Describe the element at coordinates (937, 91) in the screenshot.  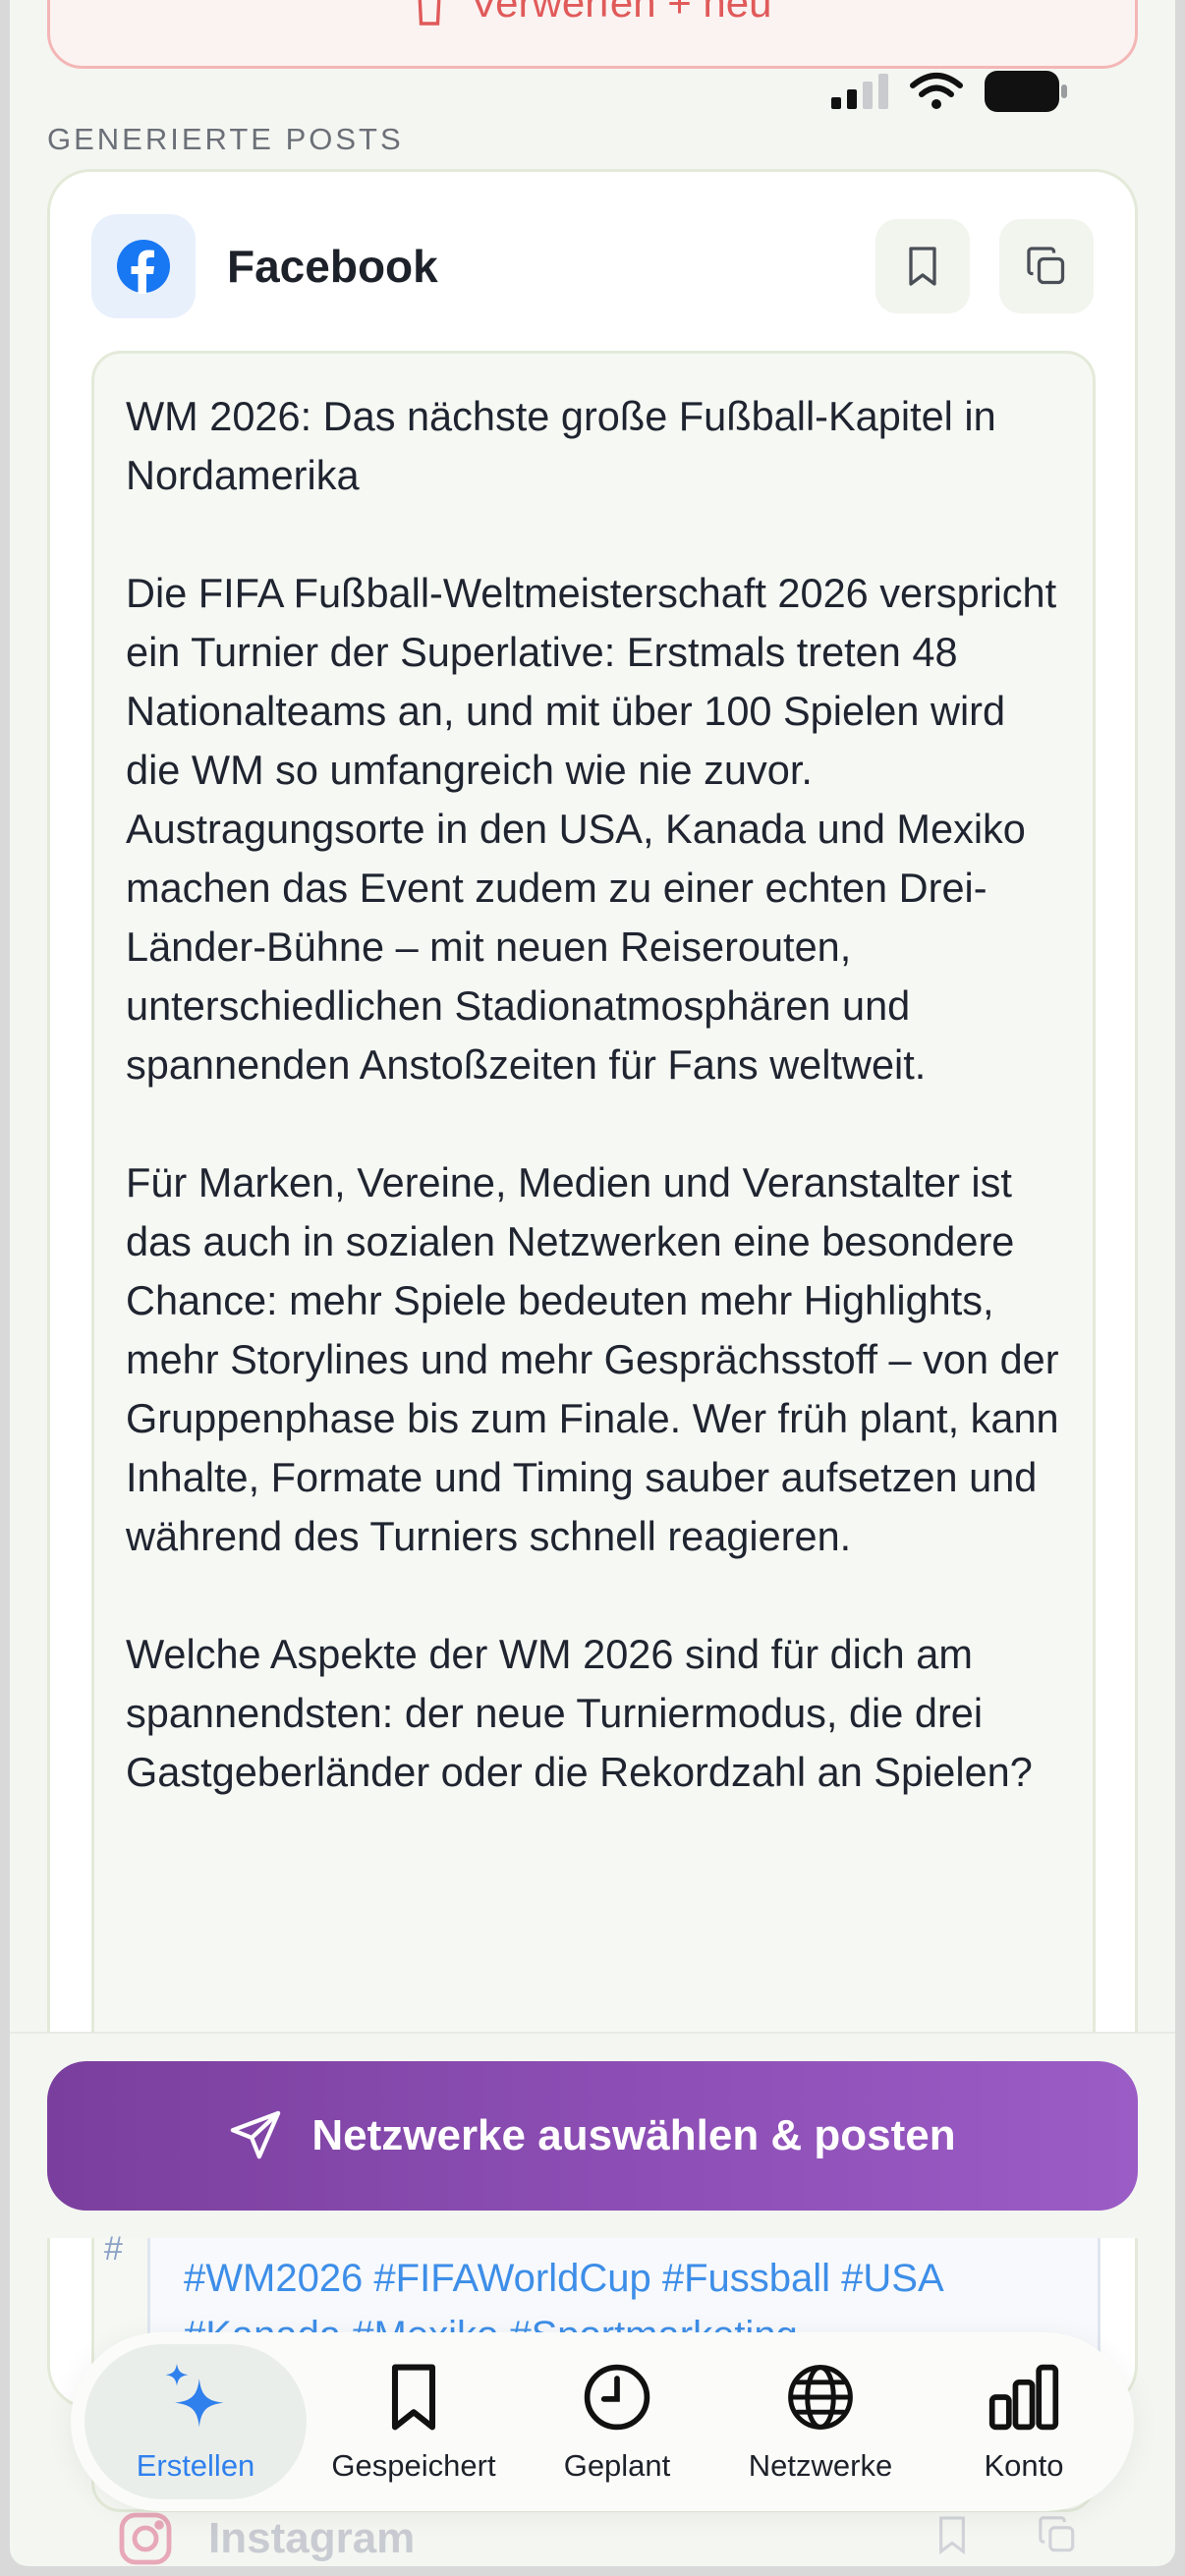
I see `wifi-icon` at that location.